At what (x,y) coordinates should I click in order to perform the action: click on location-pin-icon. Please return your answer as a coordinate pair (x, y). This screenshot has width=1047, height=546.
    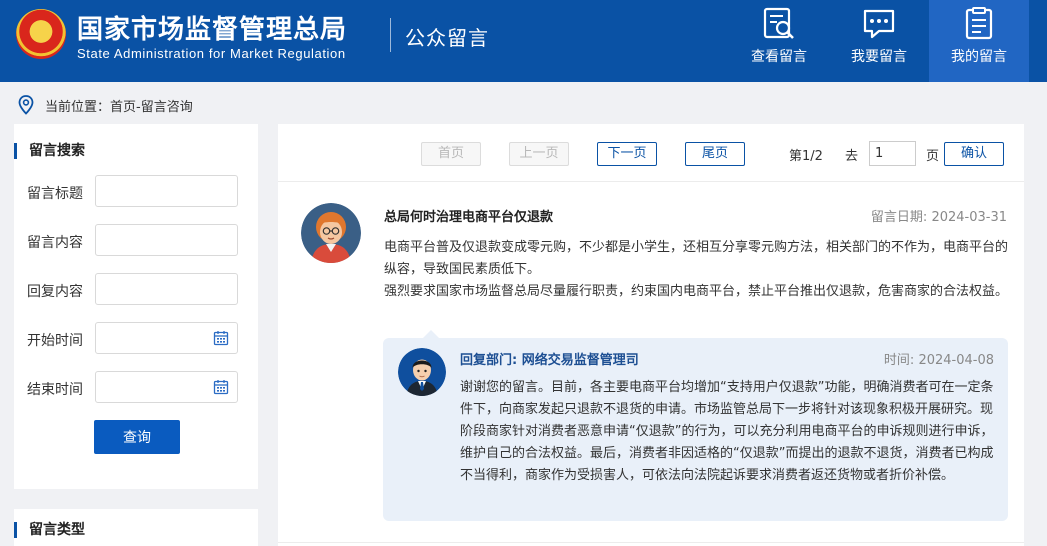
    Looking at the image, I should click on (26, 105).